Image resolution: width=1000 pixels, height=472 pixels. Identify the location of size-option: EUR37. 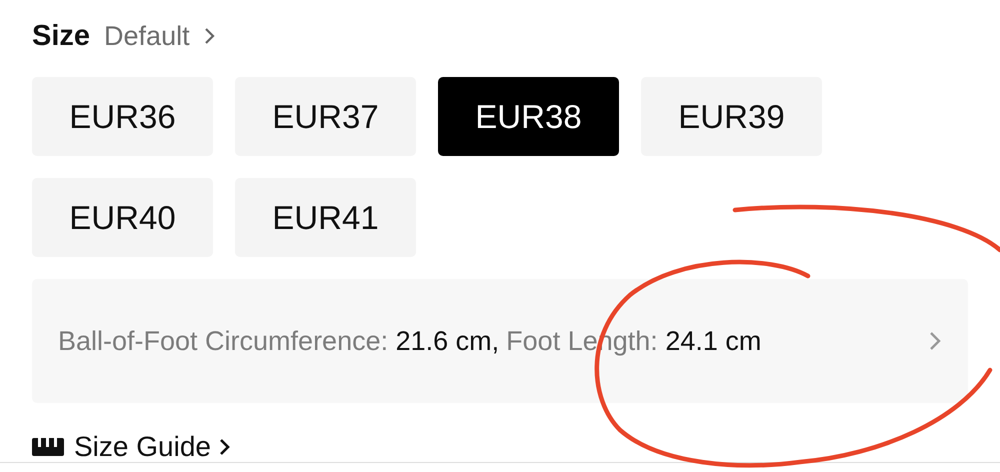
(325, 116).